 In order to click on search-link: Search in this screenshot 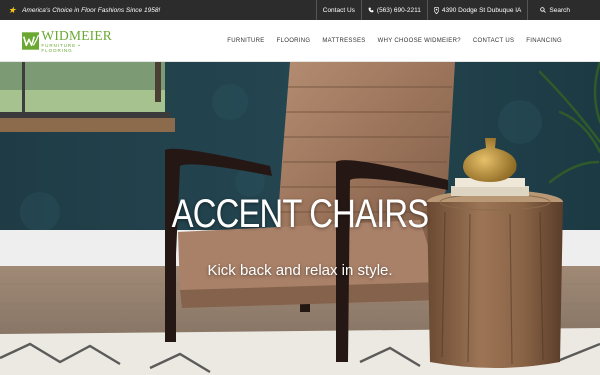, I will do `click(563, 10)`.